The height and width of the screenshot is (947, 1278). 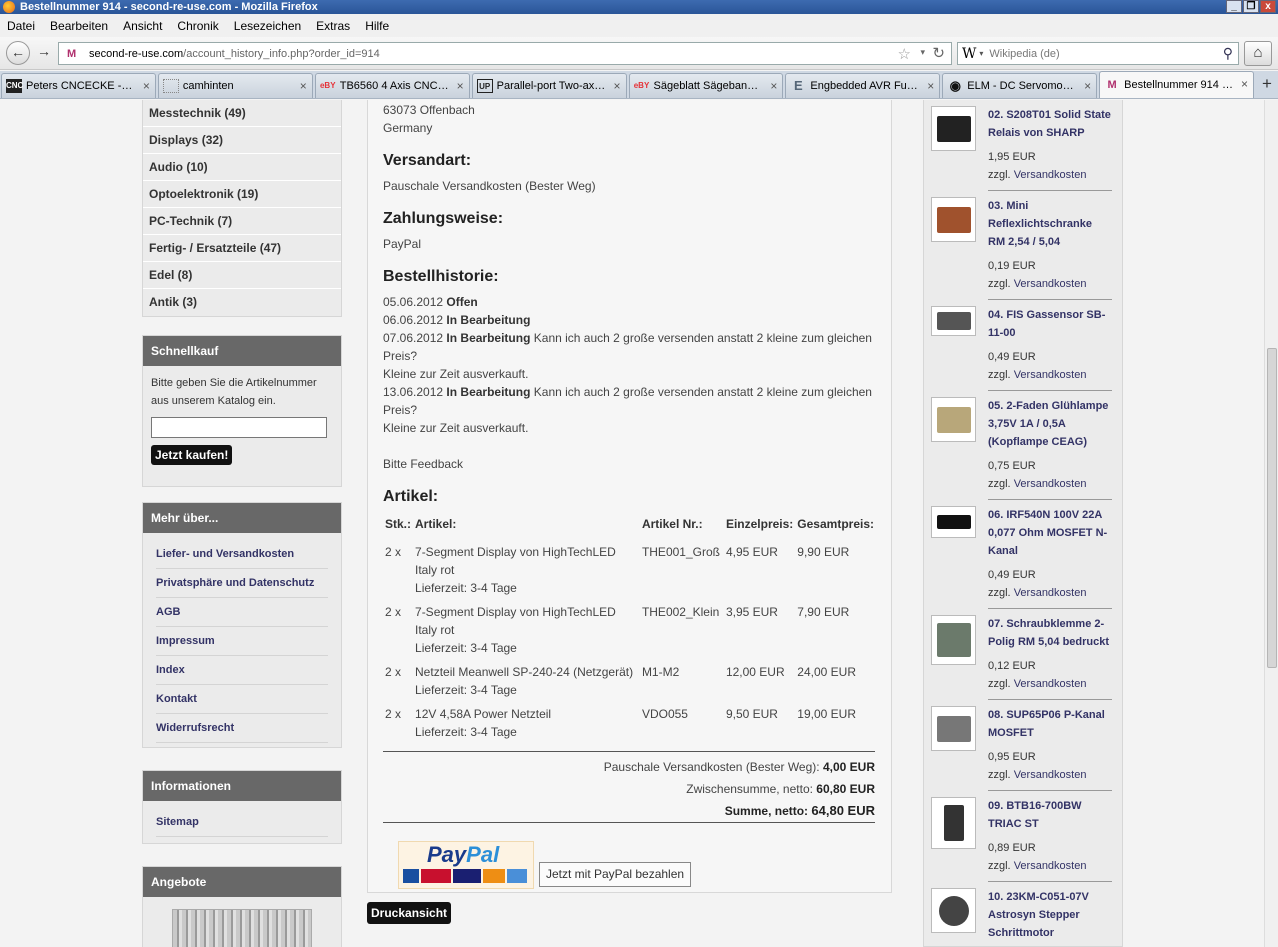 I want to click on search-engine-dropdown-icon: ▾, so click(x=981, y=53).